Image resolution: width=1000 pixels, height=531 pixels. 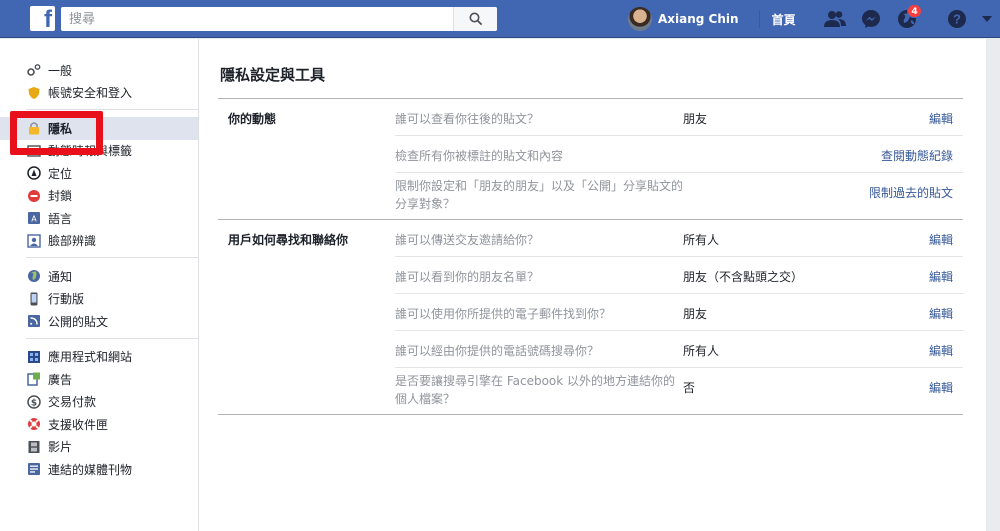 I want to click on search-box, so click(x=279, y=19).